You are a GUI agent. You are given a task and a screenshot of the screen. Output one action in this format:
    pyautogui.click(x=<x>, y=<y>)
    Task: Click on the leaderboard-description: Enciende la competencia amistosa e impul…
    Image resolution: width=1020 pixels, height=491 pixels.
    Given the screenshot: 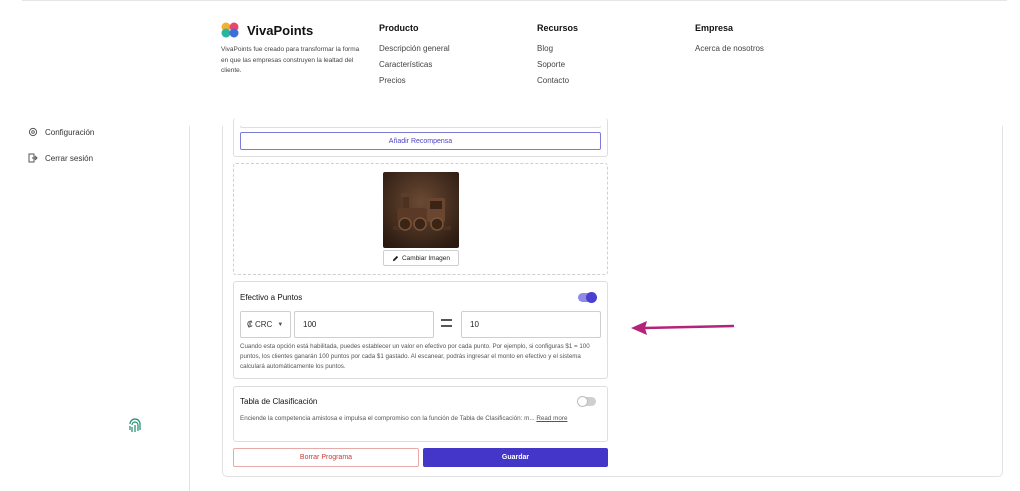 What is the action you would take?
    pyautogui.click(x=417, y=419)
    